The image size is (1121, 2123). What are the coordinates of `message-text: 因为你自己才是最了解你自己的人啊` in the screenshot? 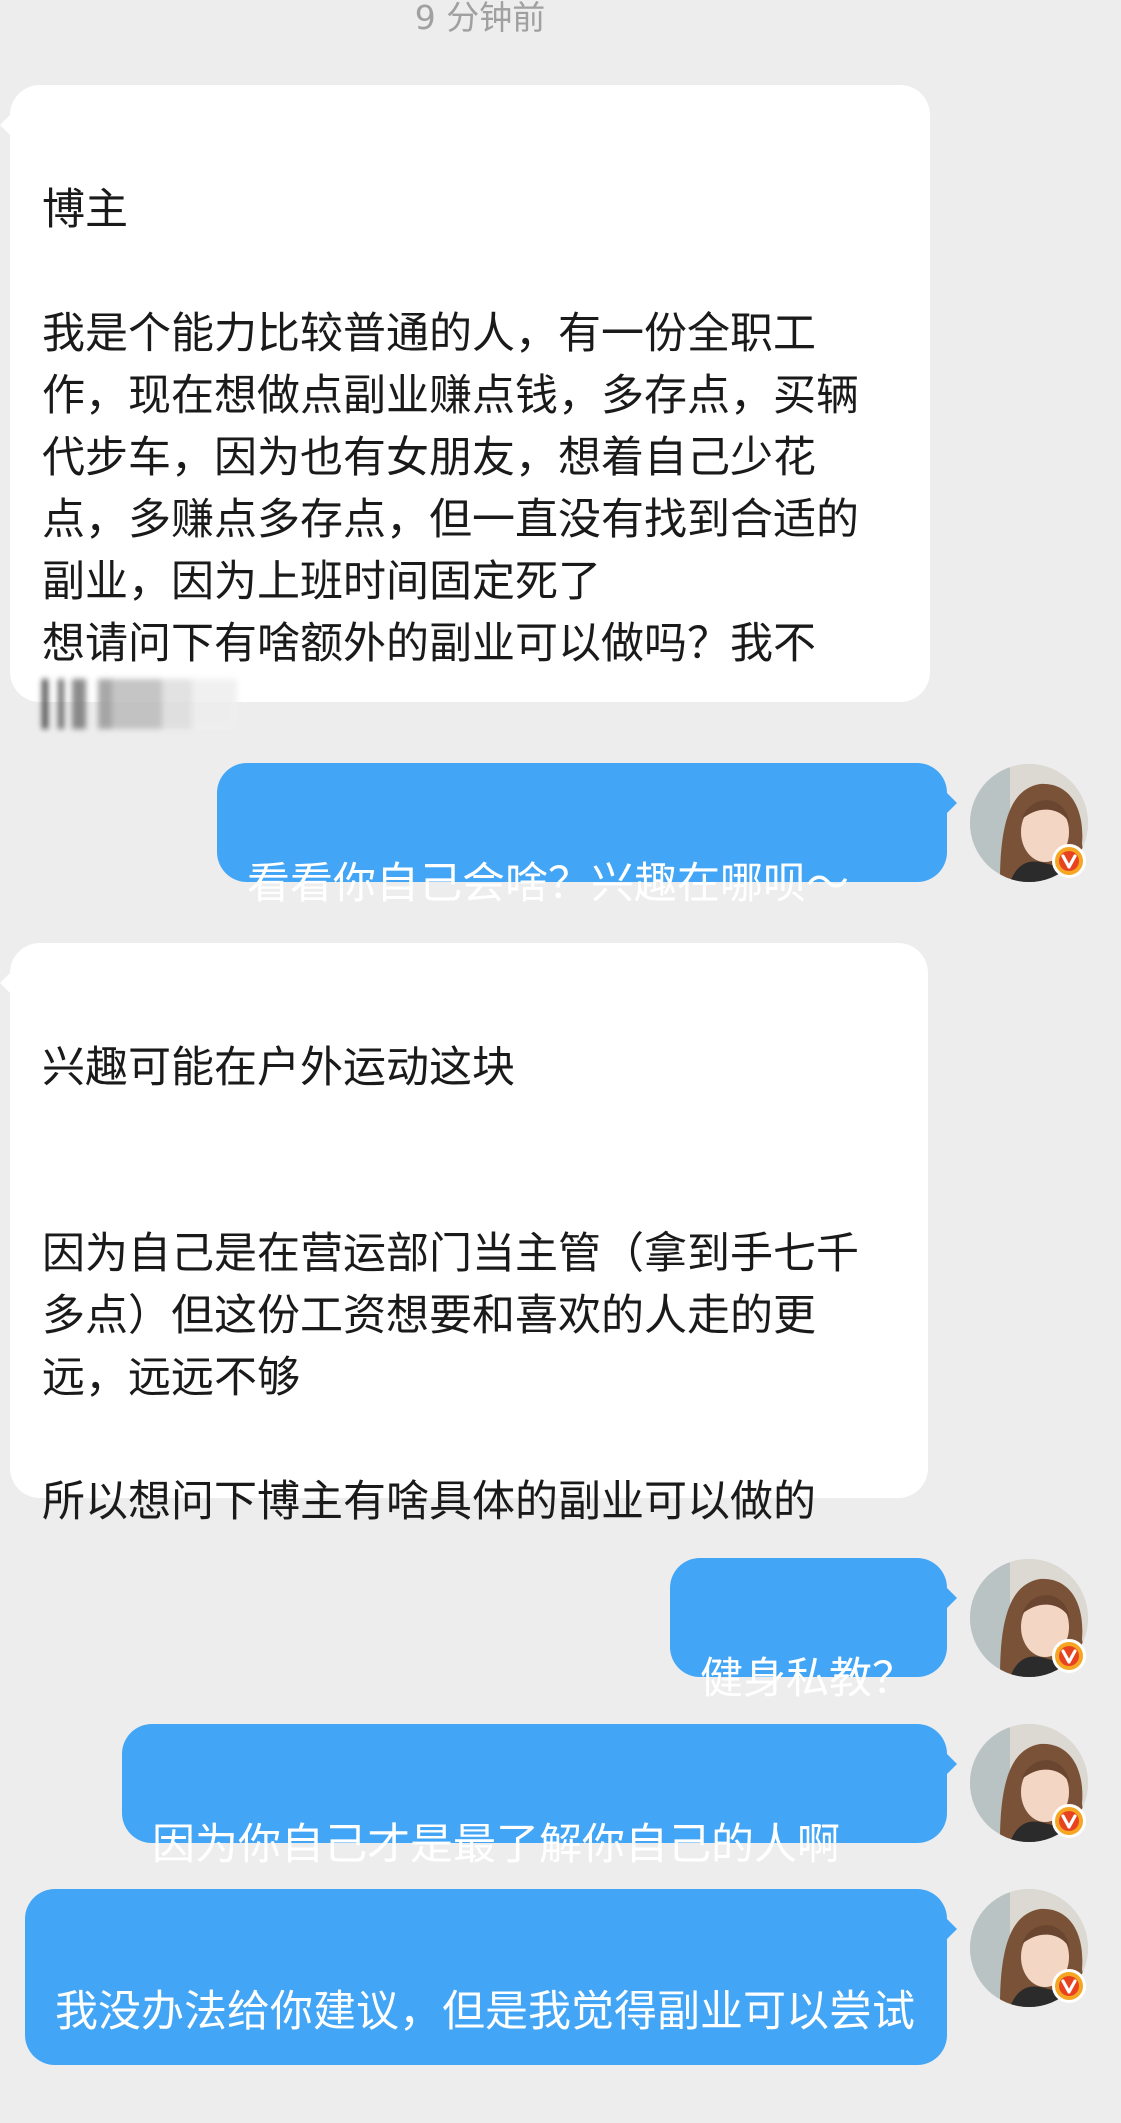 It's located at (496, 1845).